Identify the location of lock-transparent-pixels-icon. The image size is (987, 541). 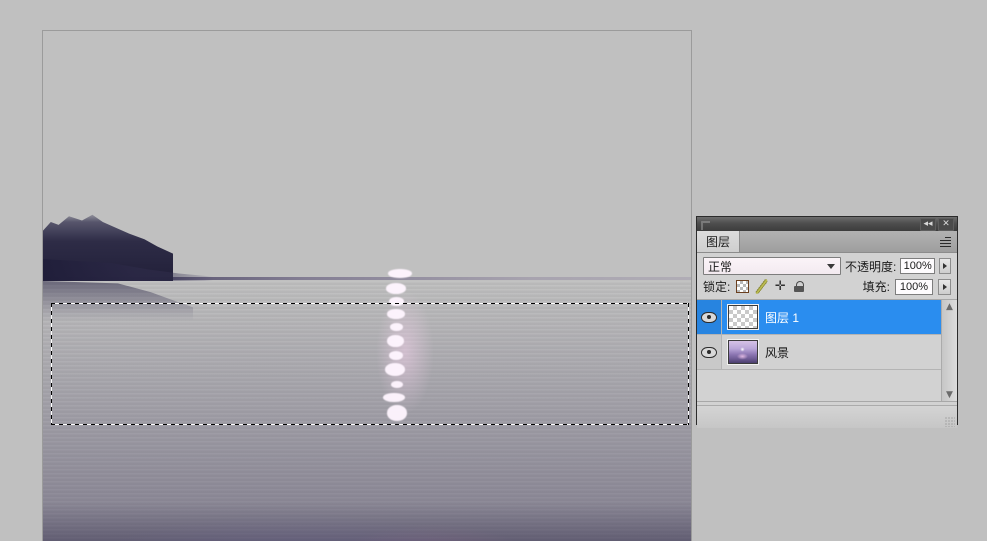
(742, 287).